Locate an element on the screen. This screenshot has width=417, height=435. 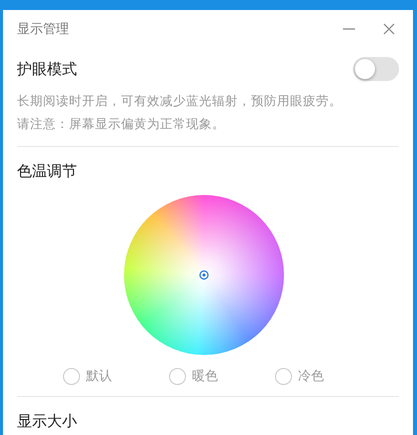
window-title: 显示管理 is located at coordinates (43, 29).